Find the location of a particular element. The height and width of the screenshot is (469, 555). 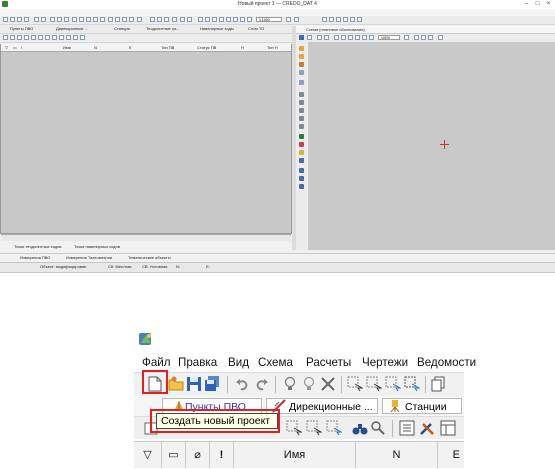

find-replace-icon is located at coordinates (378, 428).